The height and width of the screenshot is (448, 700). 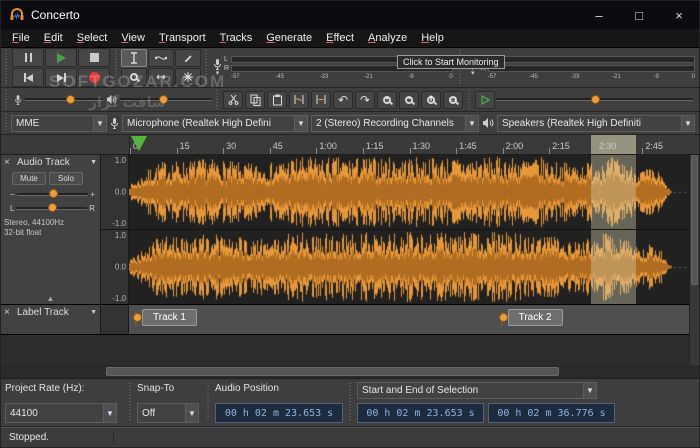 I want to click on menu-edit: Edit, so click(x=53, y=38).